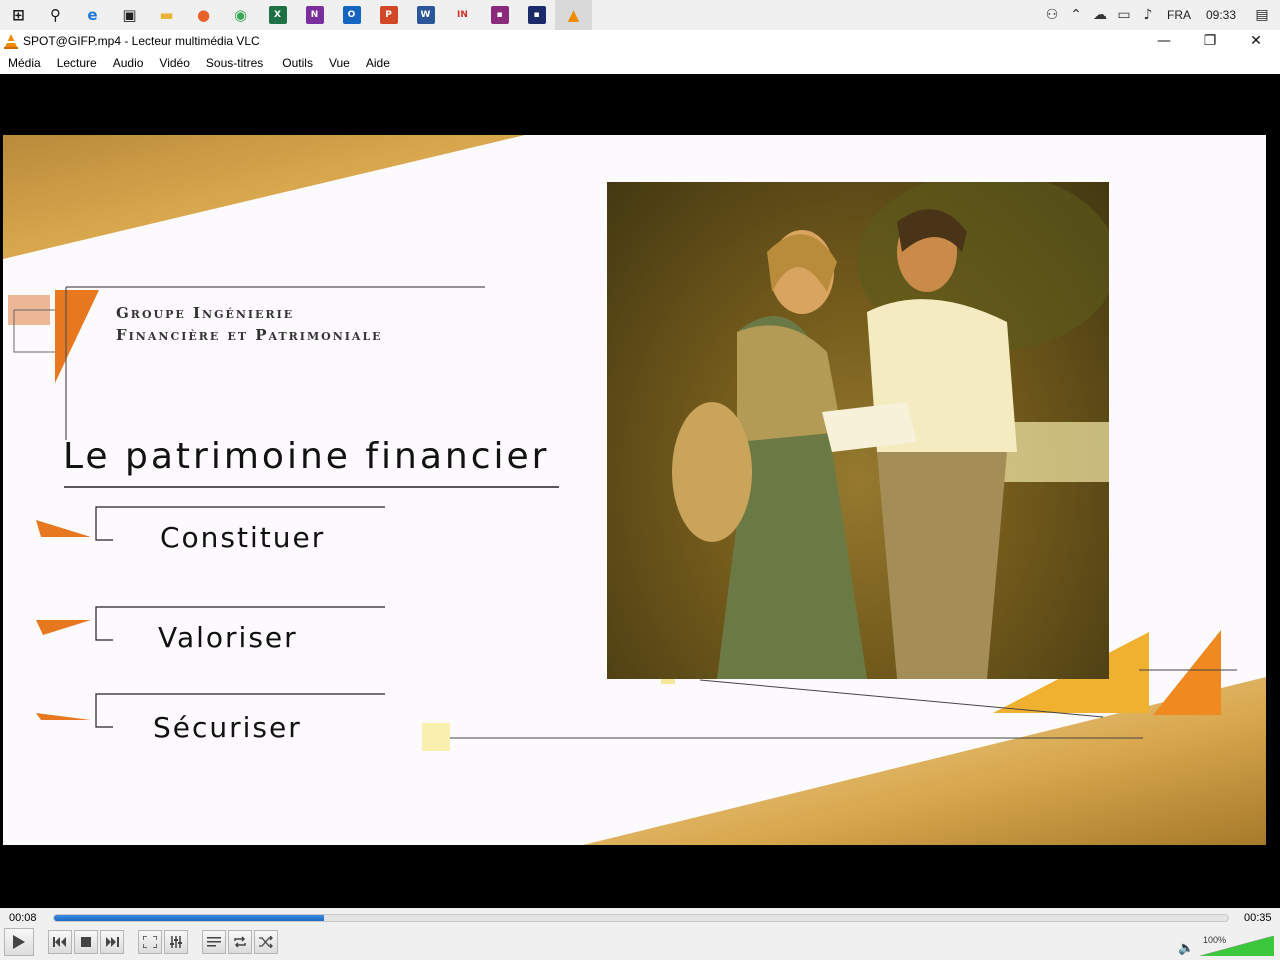  I want to click on system-tray: ⚇ ⌃ ☁ ▭ ♪ FRA 09:33 ▤, so click(1160, 15).